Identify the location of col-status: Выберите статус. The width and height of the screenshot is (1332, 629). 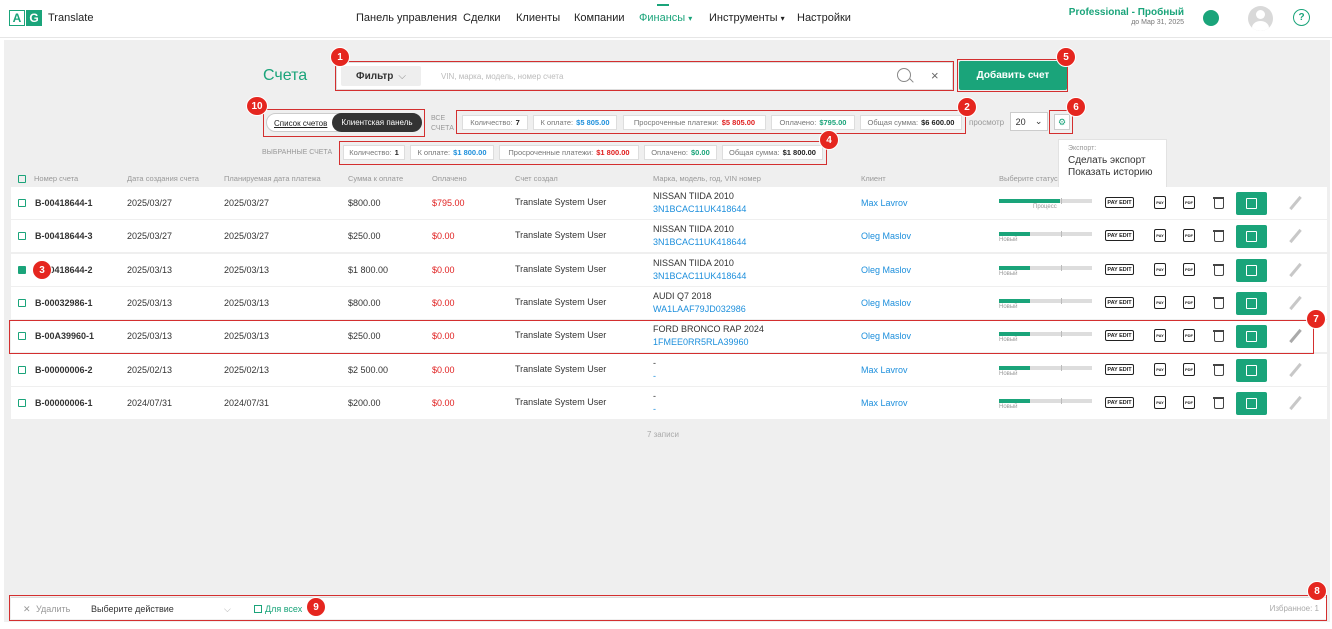
(1028, 178).